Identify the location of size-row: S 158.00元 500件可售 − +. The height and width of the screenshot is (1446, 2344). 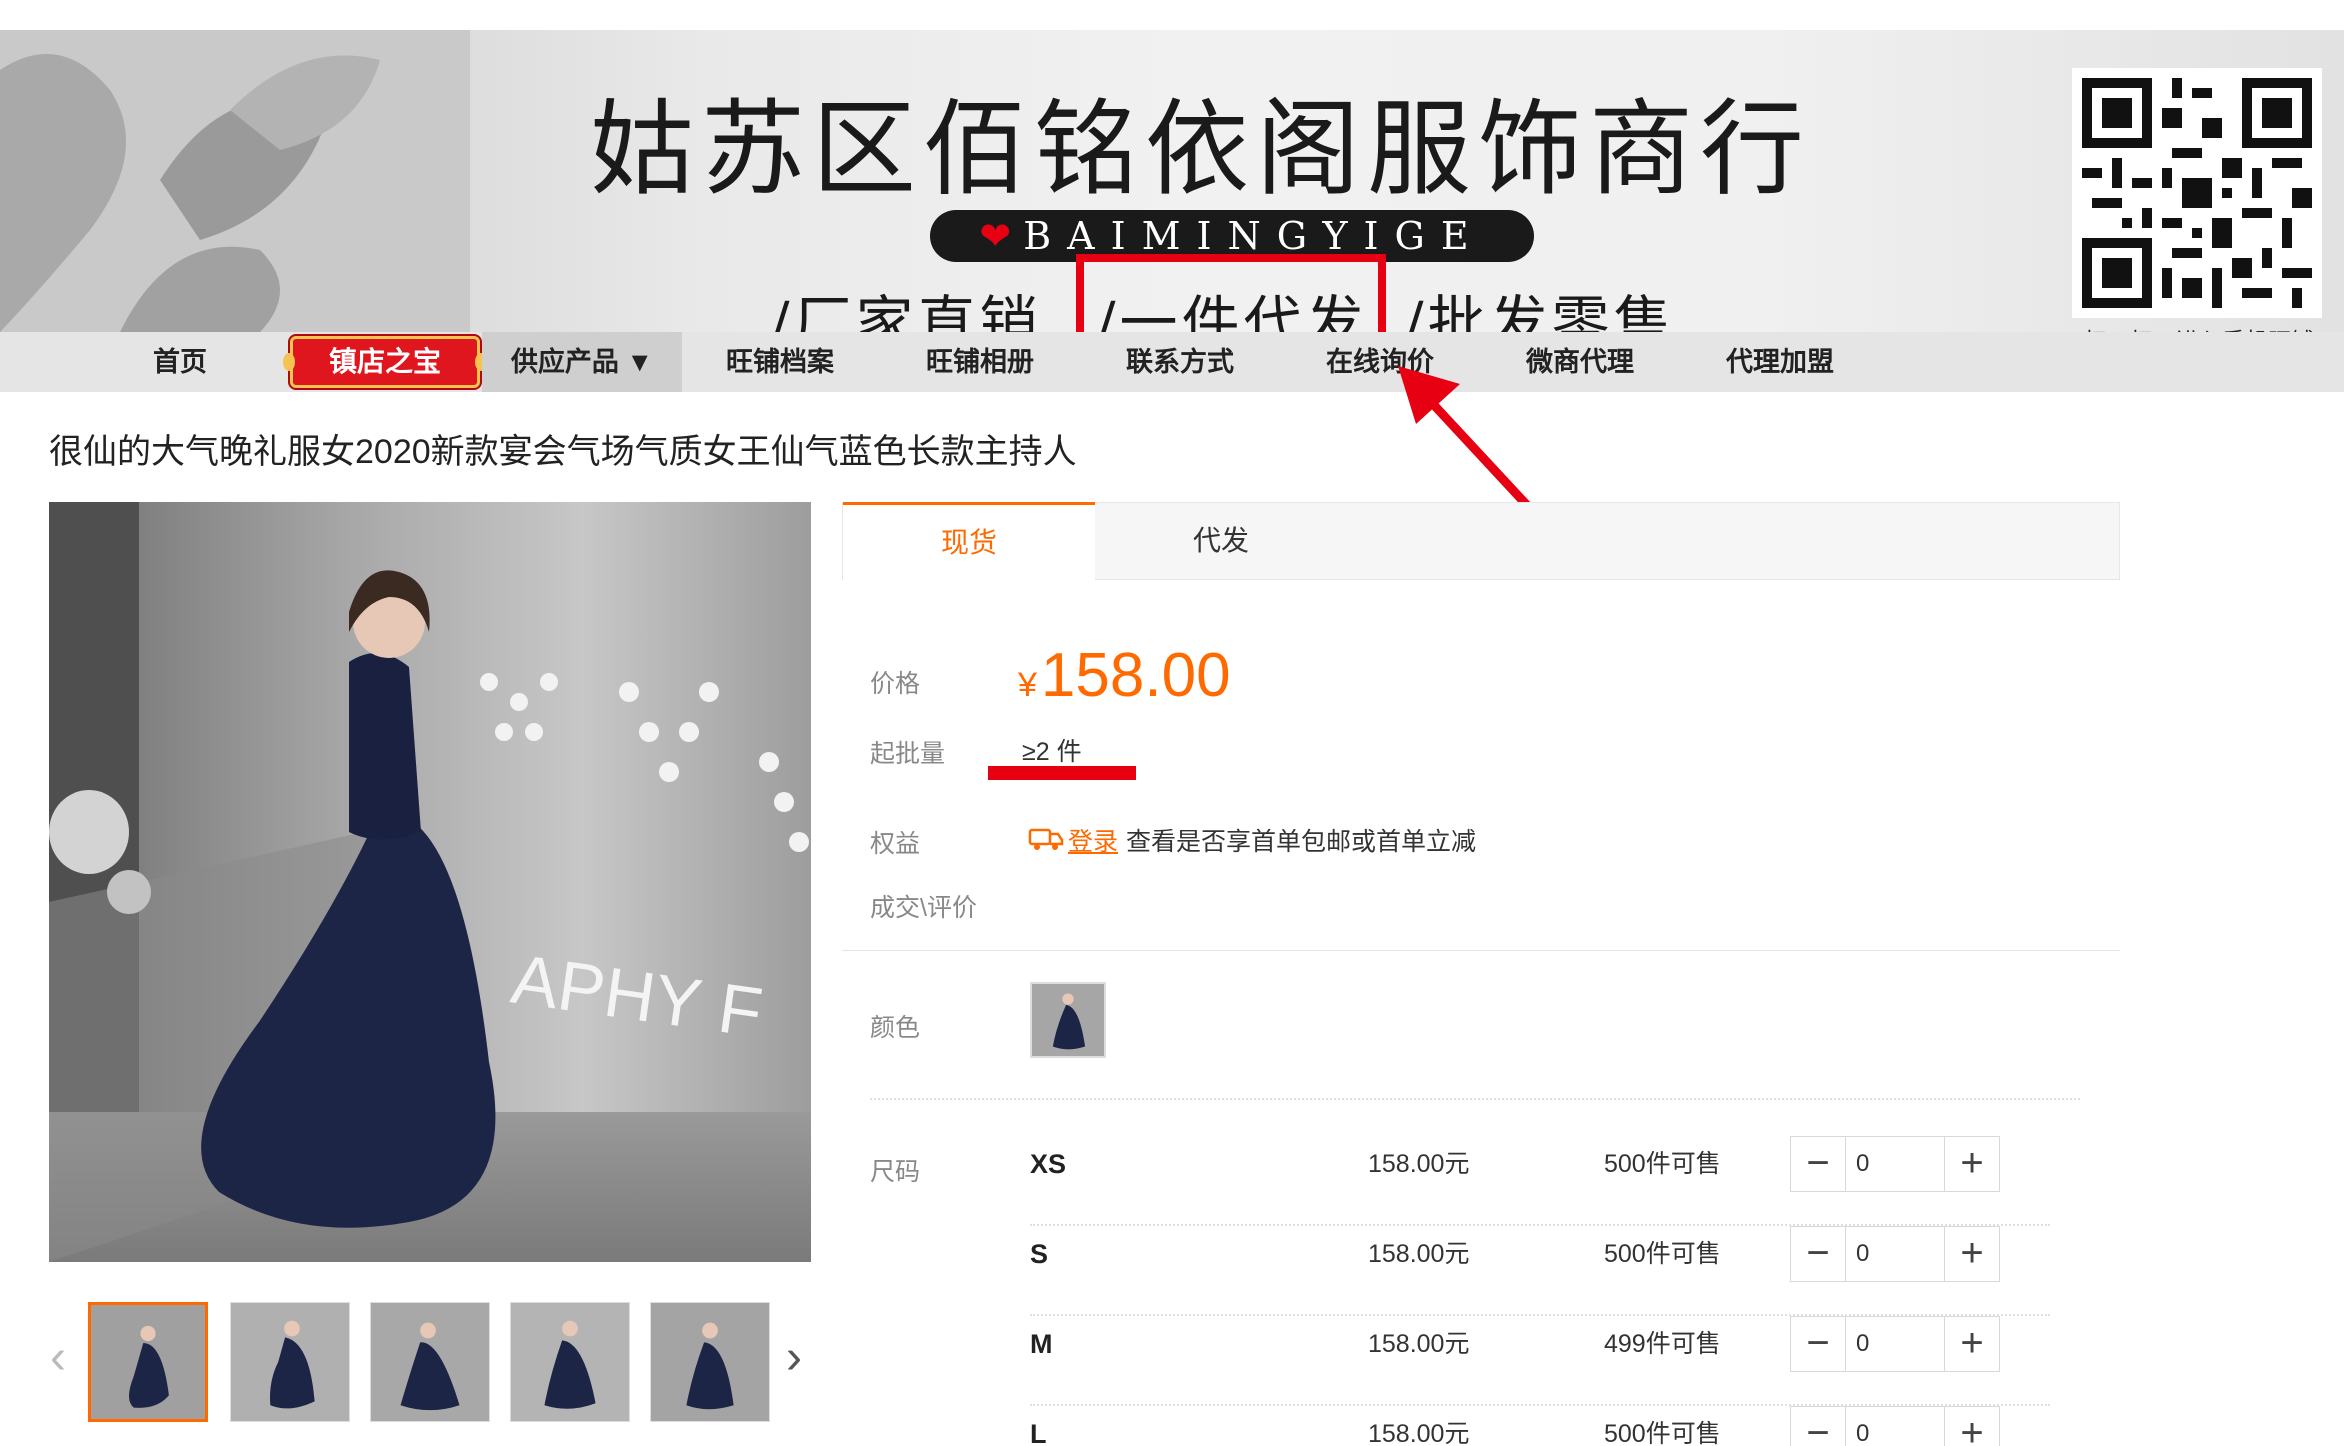
(1540, 1271).